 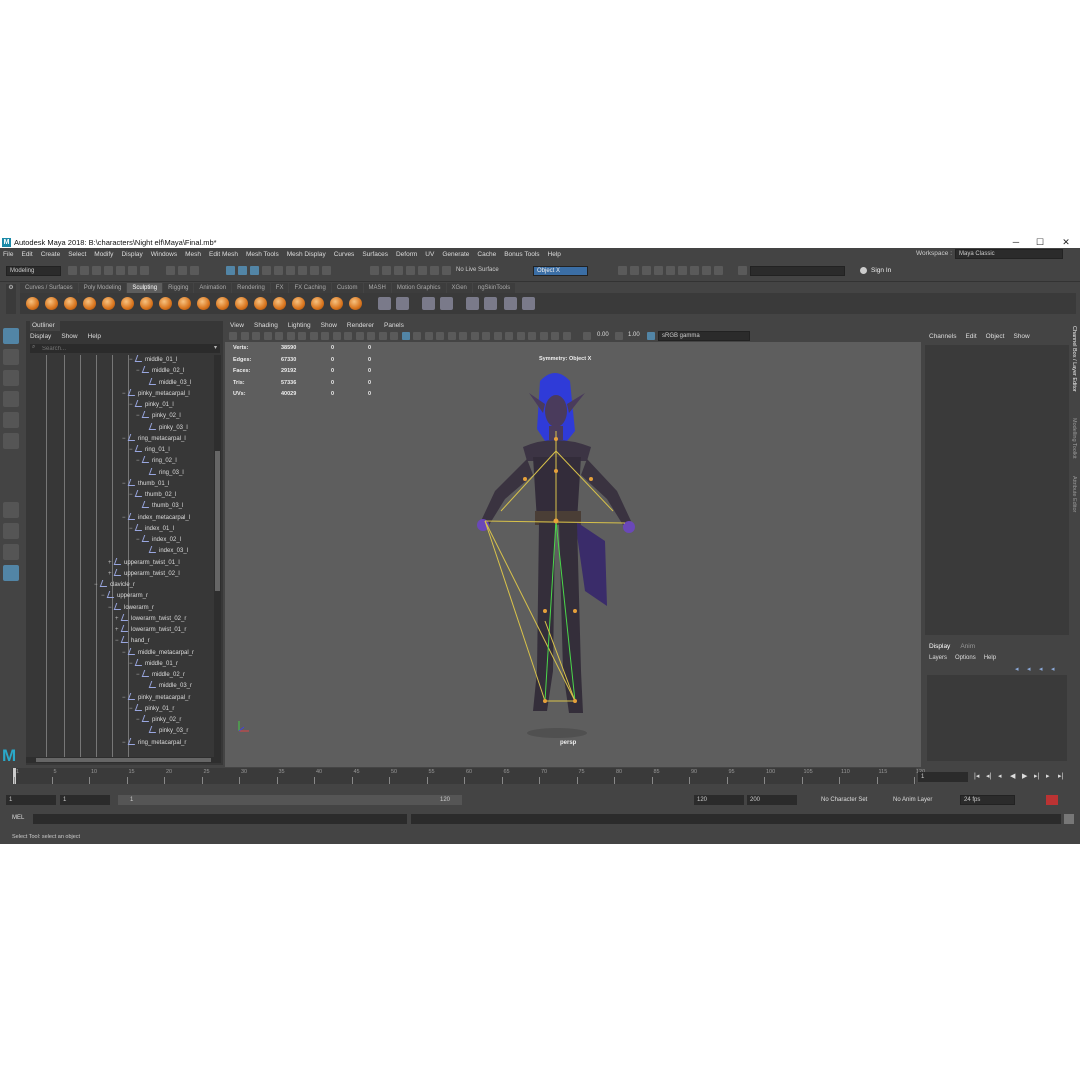 What do you see at coordinates (120, 619) in the screenshot?
I see `outliner-row: + lowerarm_twist_02_r` at bounding box center [120, 619].